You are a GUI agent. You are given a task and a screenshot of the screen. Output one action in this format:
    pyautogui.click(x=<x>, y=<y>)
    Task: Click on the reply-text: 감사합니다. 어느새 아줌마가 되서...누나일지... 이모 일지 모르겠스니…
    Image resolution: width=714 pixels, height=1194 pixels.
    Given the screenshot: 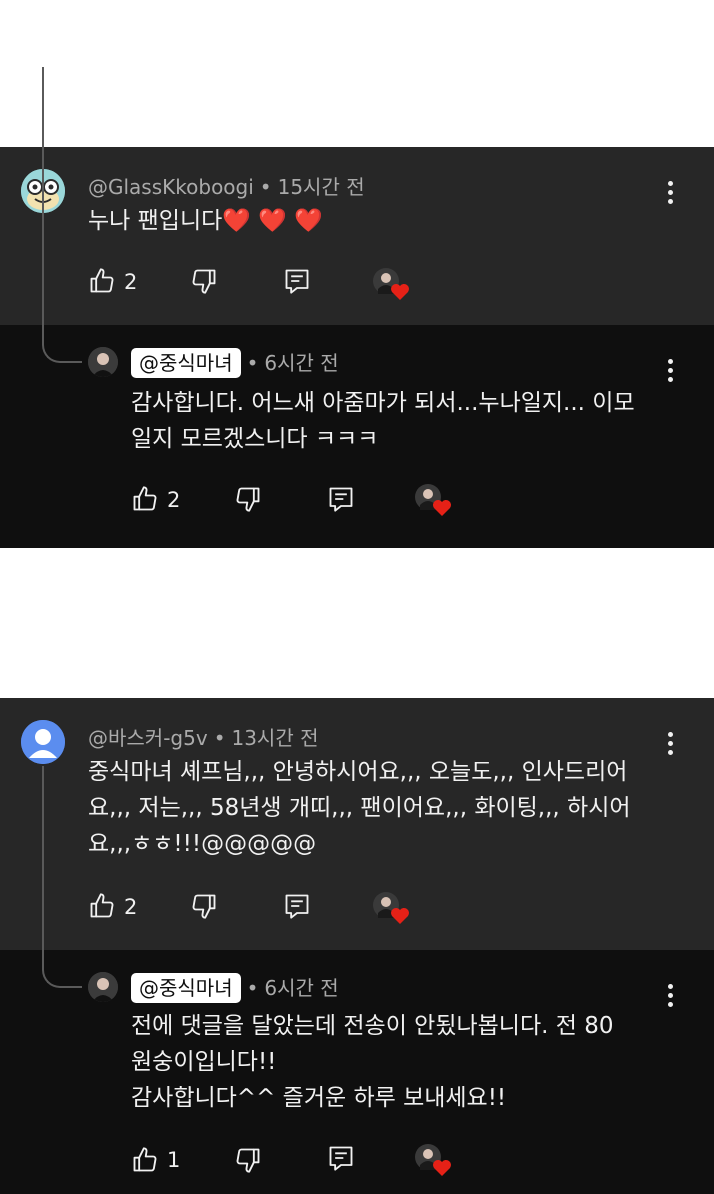 What is the action you would take?
    pyautogui.click(x=383, y=421)
    